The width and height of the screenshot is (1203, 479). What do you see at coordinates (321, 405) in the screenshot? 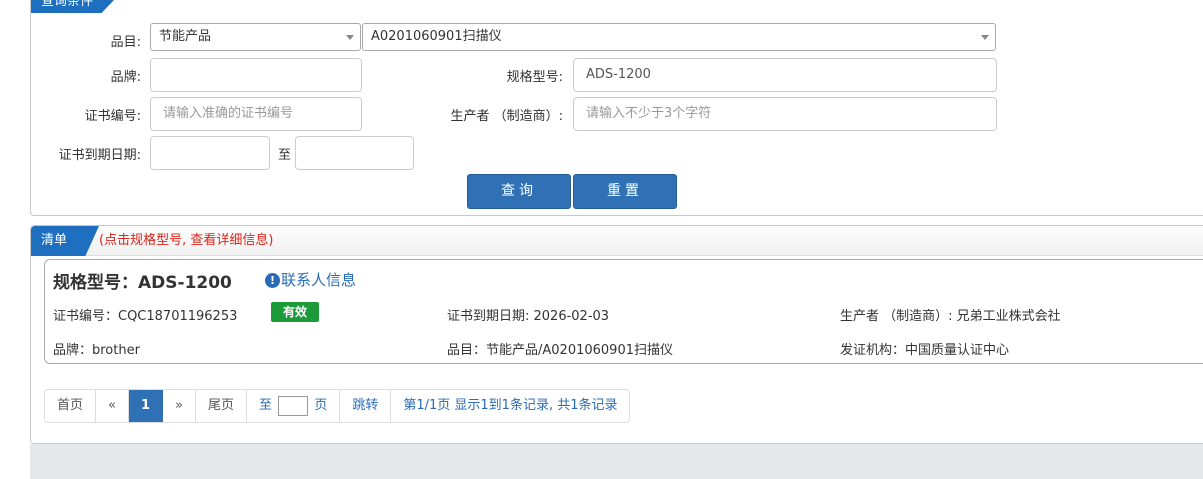
I see `goto-suffix: 页` at bounding box center [321, 405].